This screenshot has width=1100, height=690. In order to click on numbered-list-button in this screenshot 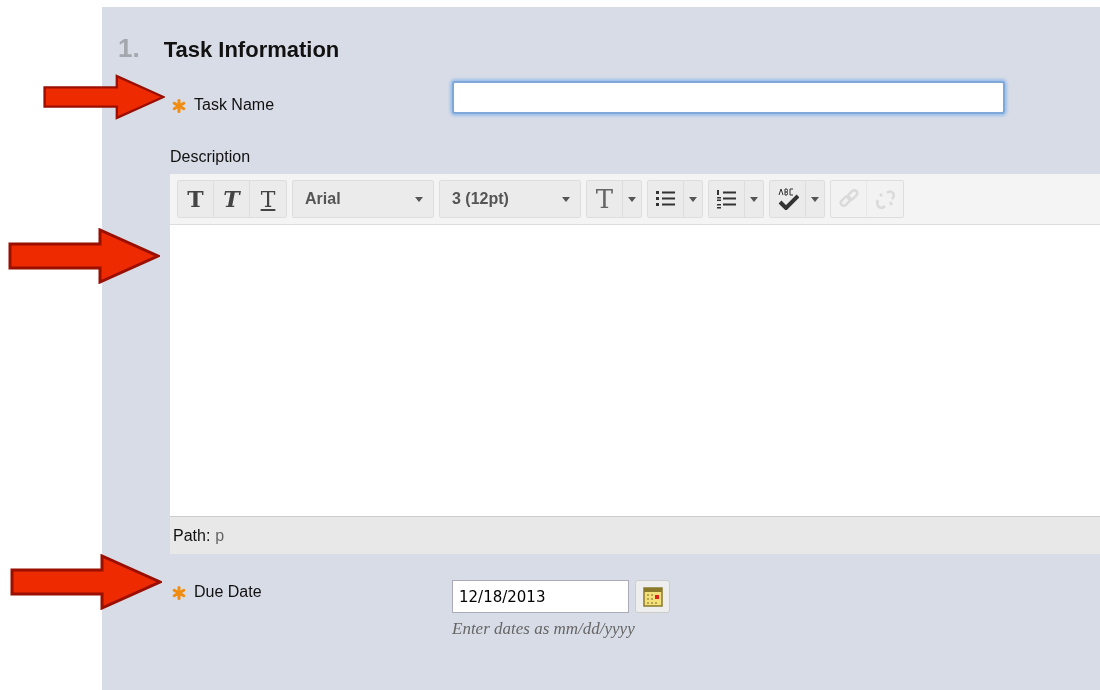, I will do `click(727, 199)`.